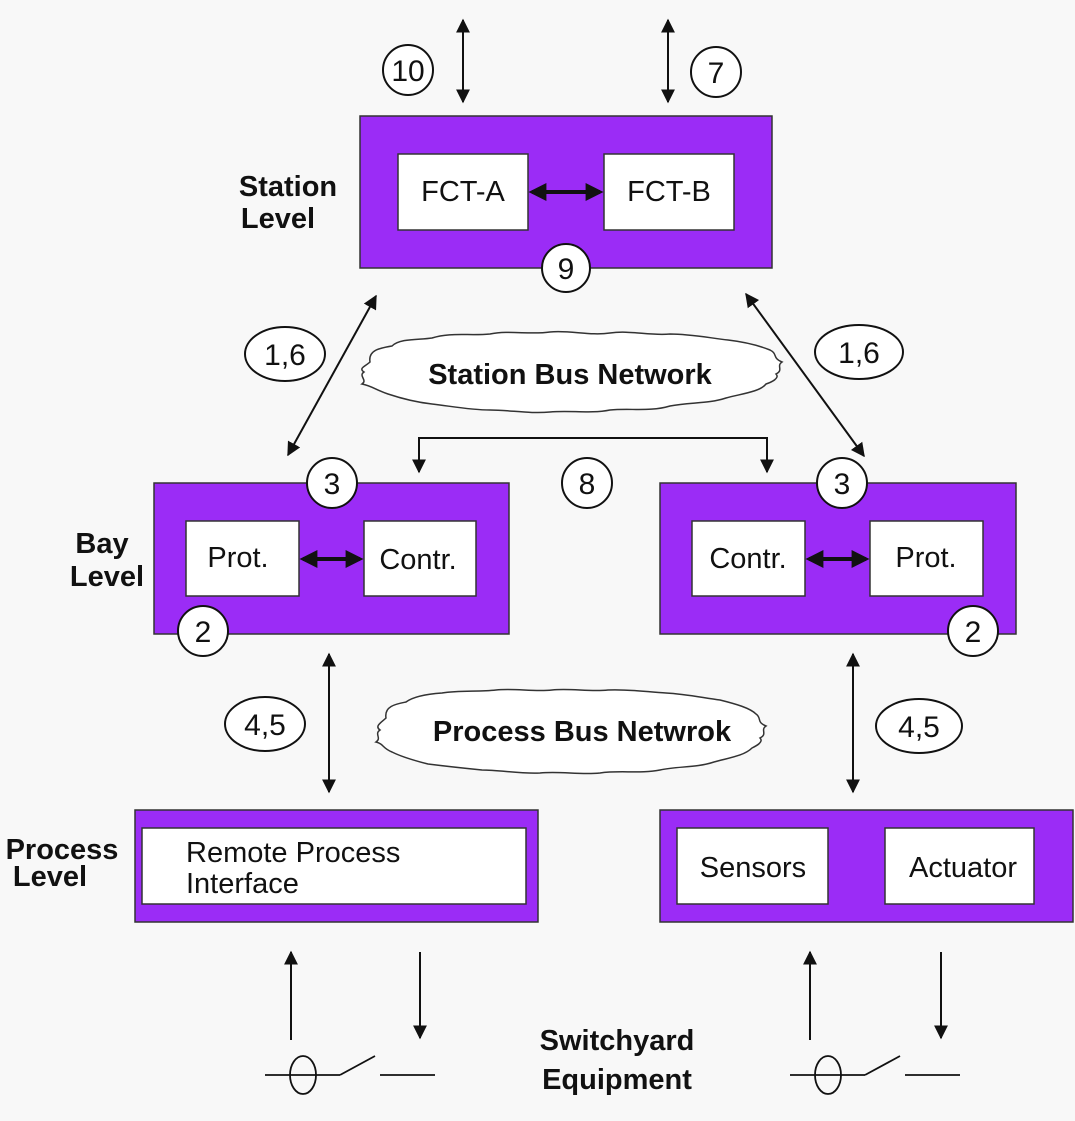 The image size is (1075, 1121). I want to click on marker-2-right: 2, so click(973, 631).